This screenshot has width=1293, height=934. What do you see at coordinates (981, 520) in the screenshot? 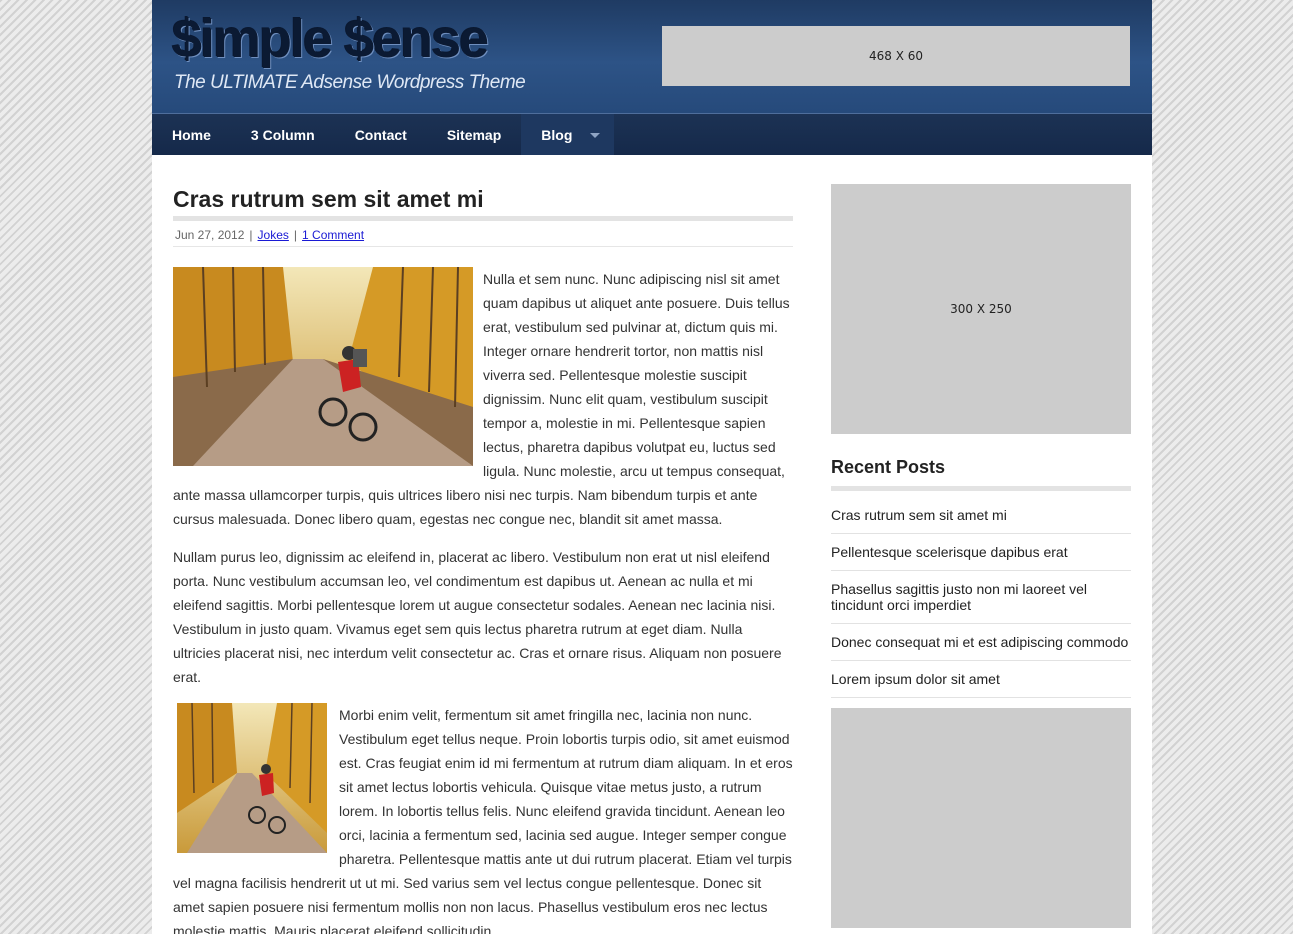
I see `recent-post-link: Cras rutrum sem sit amet mi` at bounding box center [981, 520].